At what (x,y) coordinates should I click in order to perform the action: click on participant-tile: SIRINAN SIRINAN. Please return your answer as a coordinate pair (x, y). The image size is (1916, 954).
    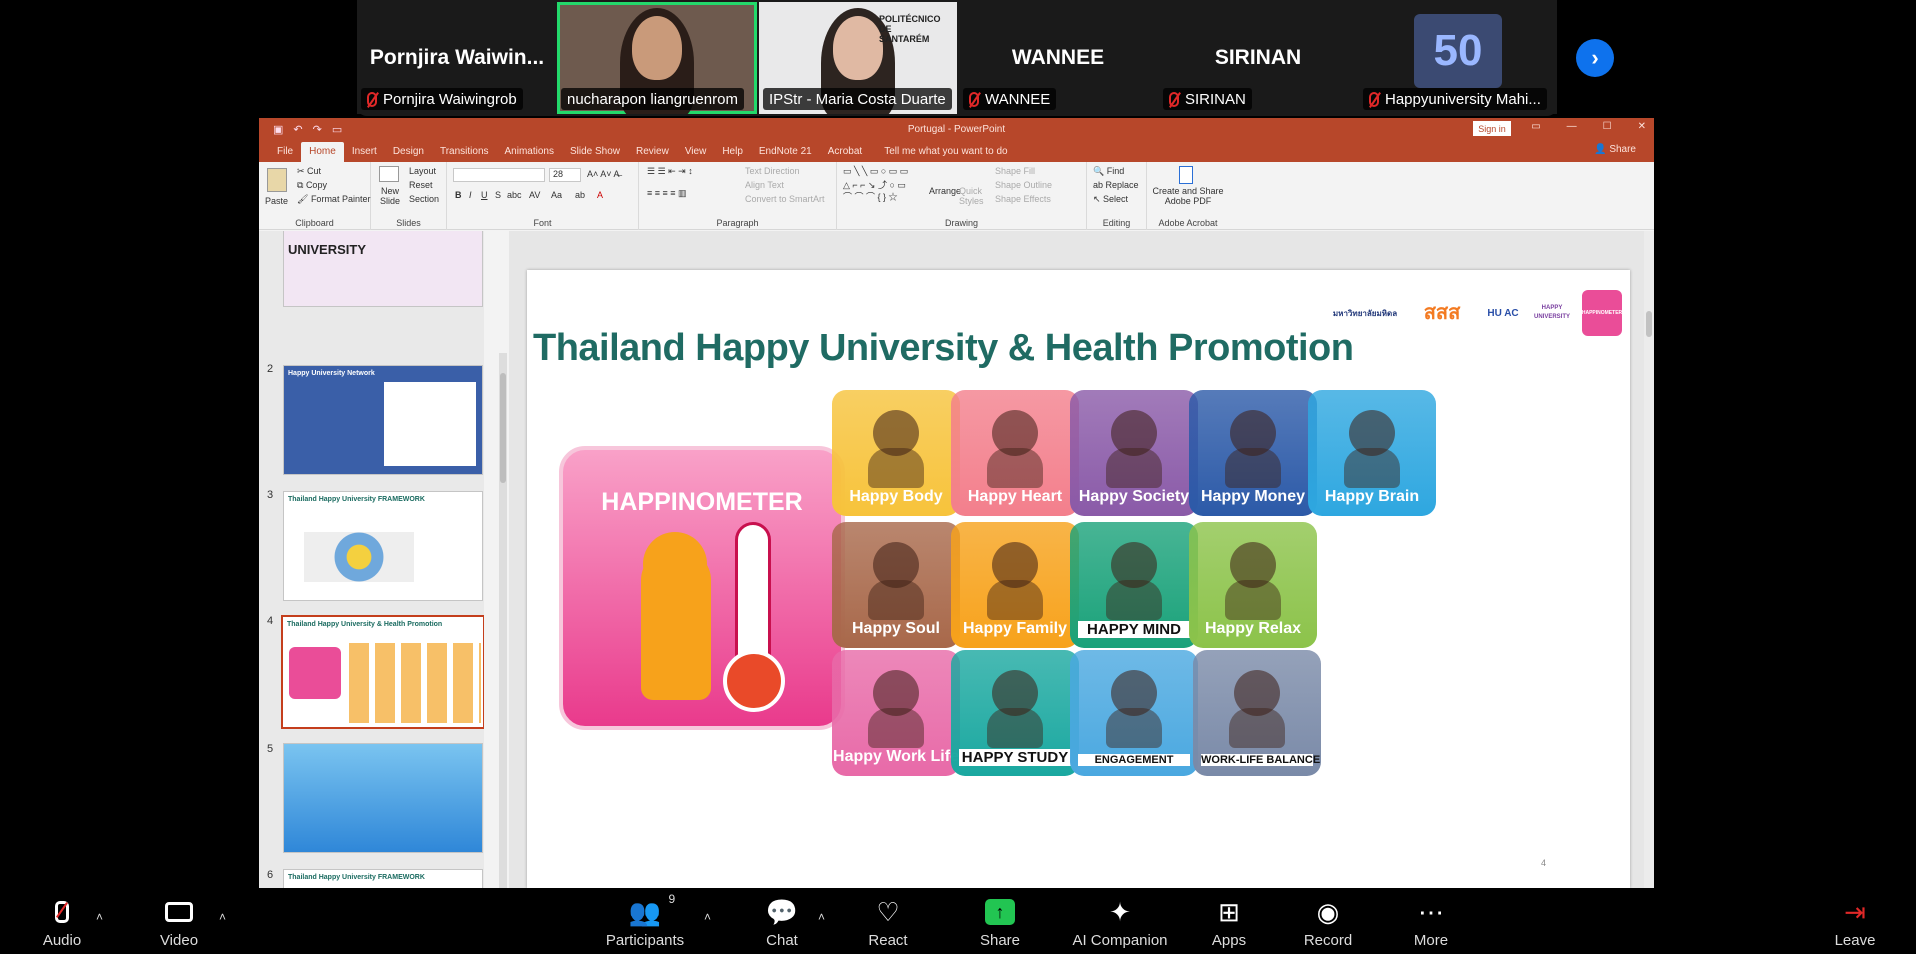
    Looking at the image, I should click on (1258, 58).